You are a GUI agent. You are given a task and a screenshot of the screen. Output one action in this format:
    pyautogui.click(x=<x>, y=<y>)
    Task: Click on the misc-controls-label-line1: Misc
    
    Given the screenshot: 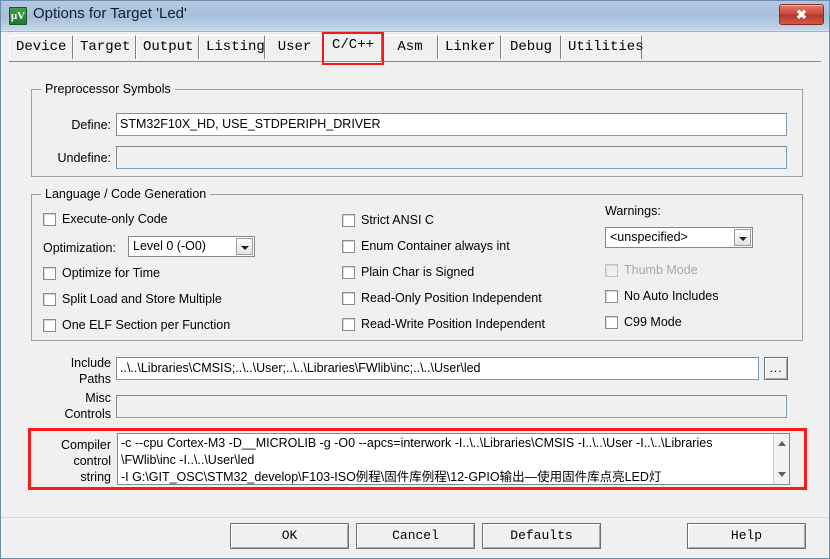 What is the action you would take?
    pyautogui.click(x=98, y=398)
    